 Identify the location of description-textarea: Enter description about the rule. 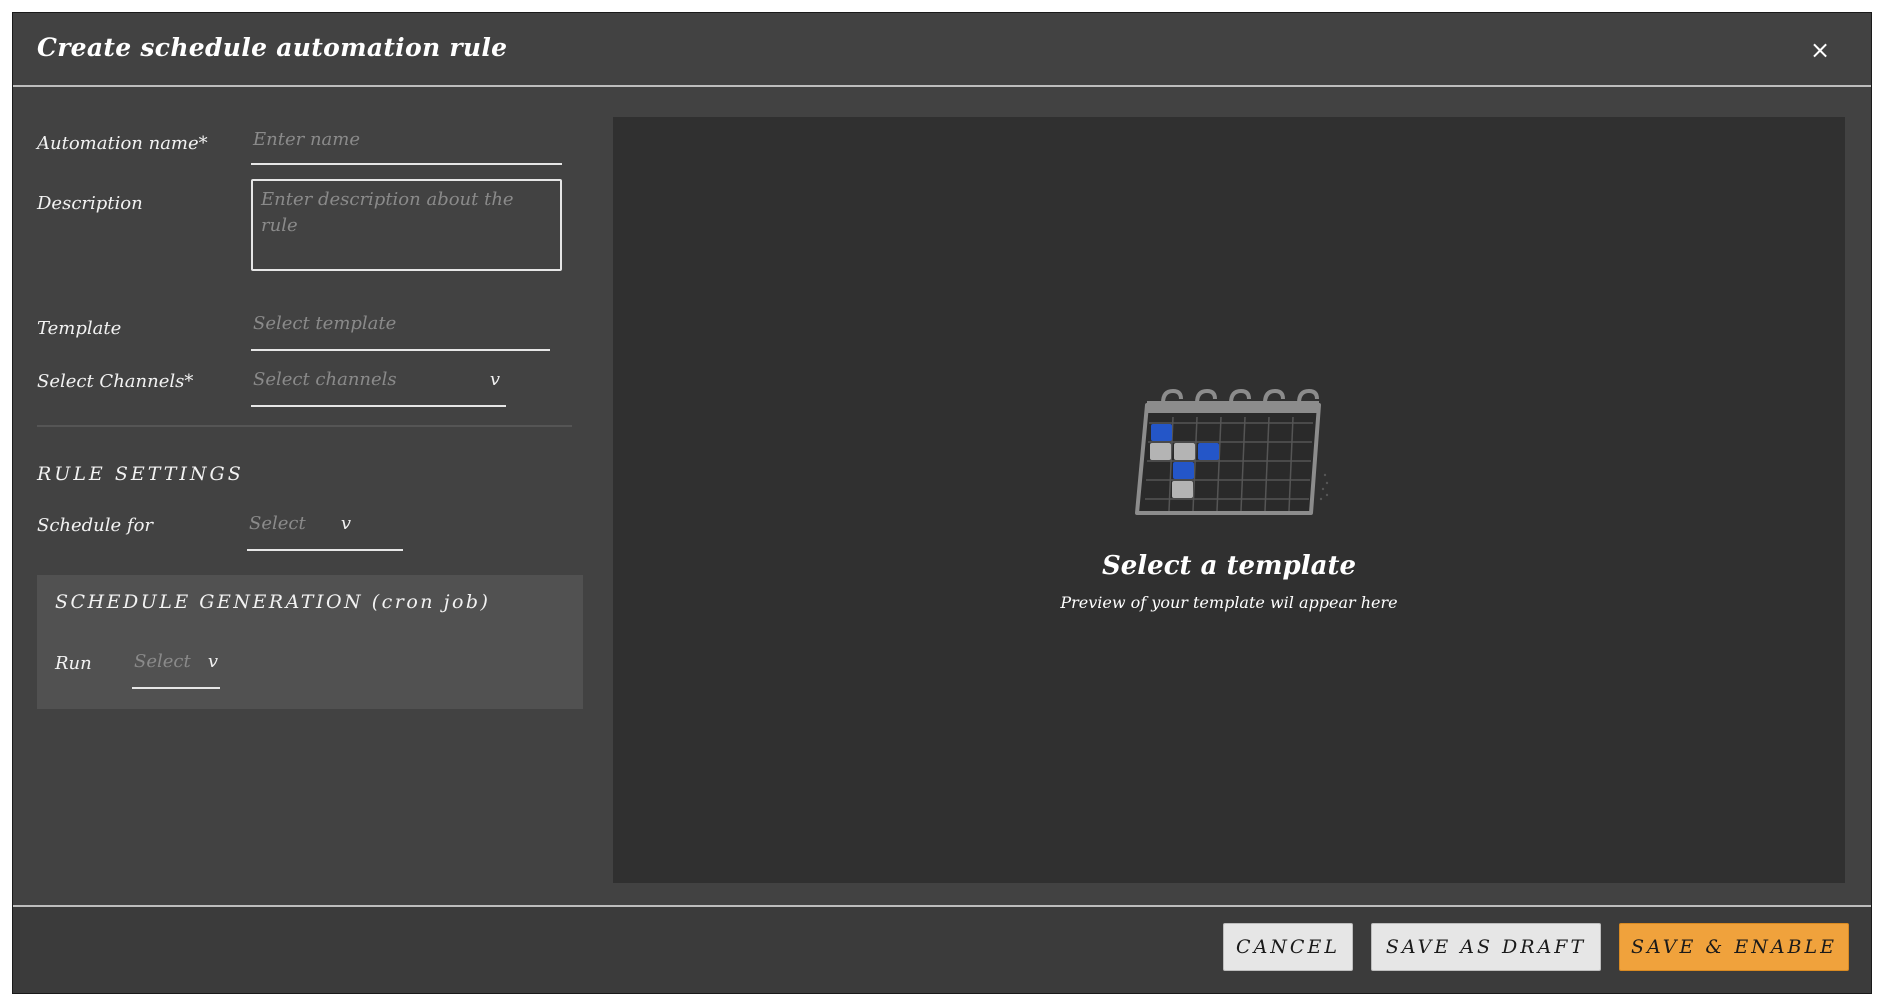
(406, 225).